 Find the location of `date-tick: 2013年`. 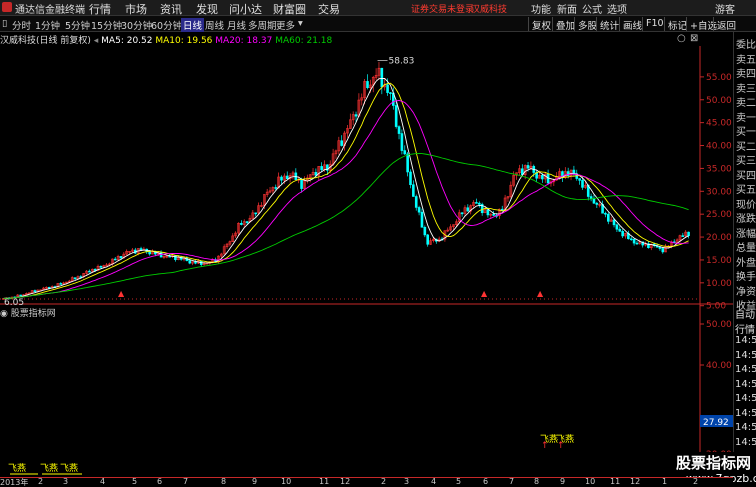

date-tick: 2013年 is located at coordinates (14, 482).